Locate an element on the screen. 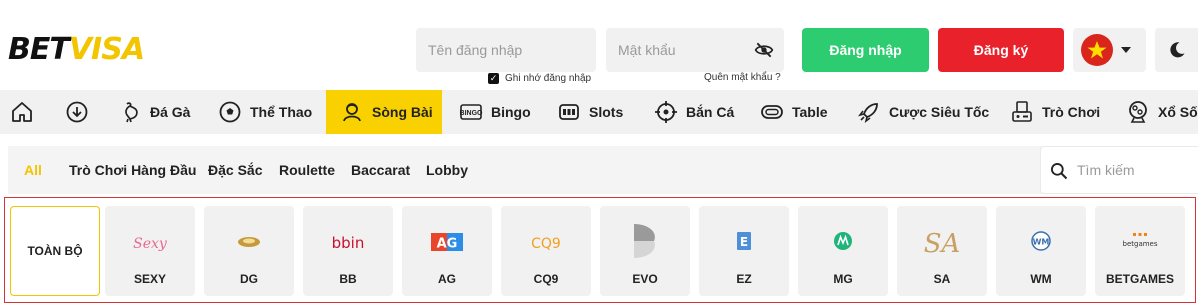 The width and height of the screenshot is (1198, 307). filter-top-games: Trò Chơi Hàng Đầu is located at coordinates (132, 170).